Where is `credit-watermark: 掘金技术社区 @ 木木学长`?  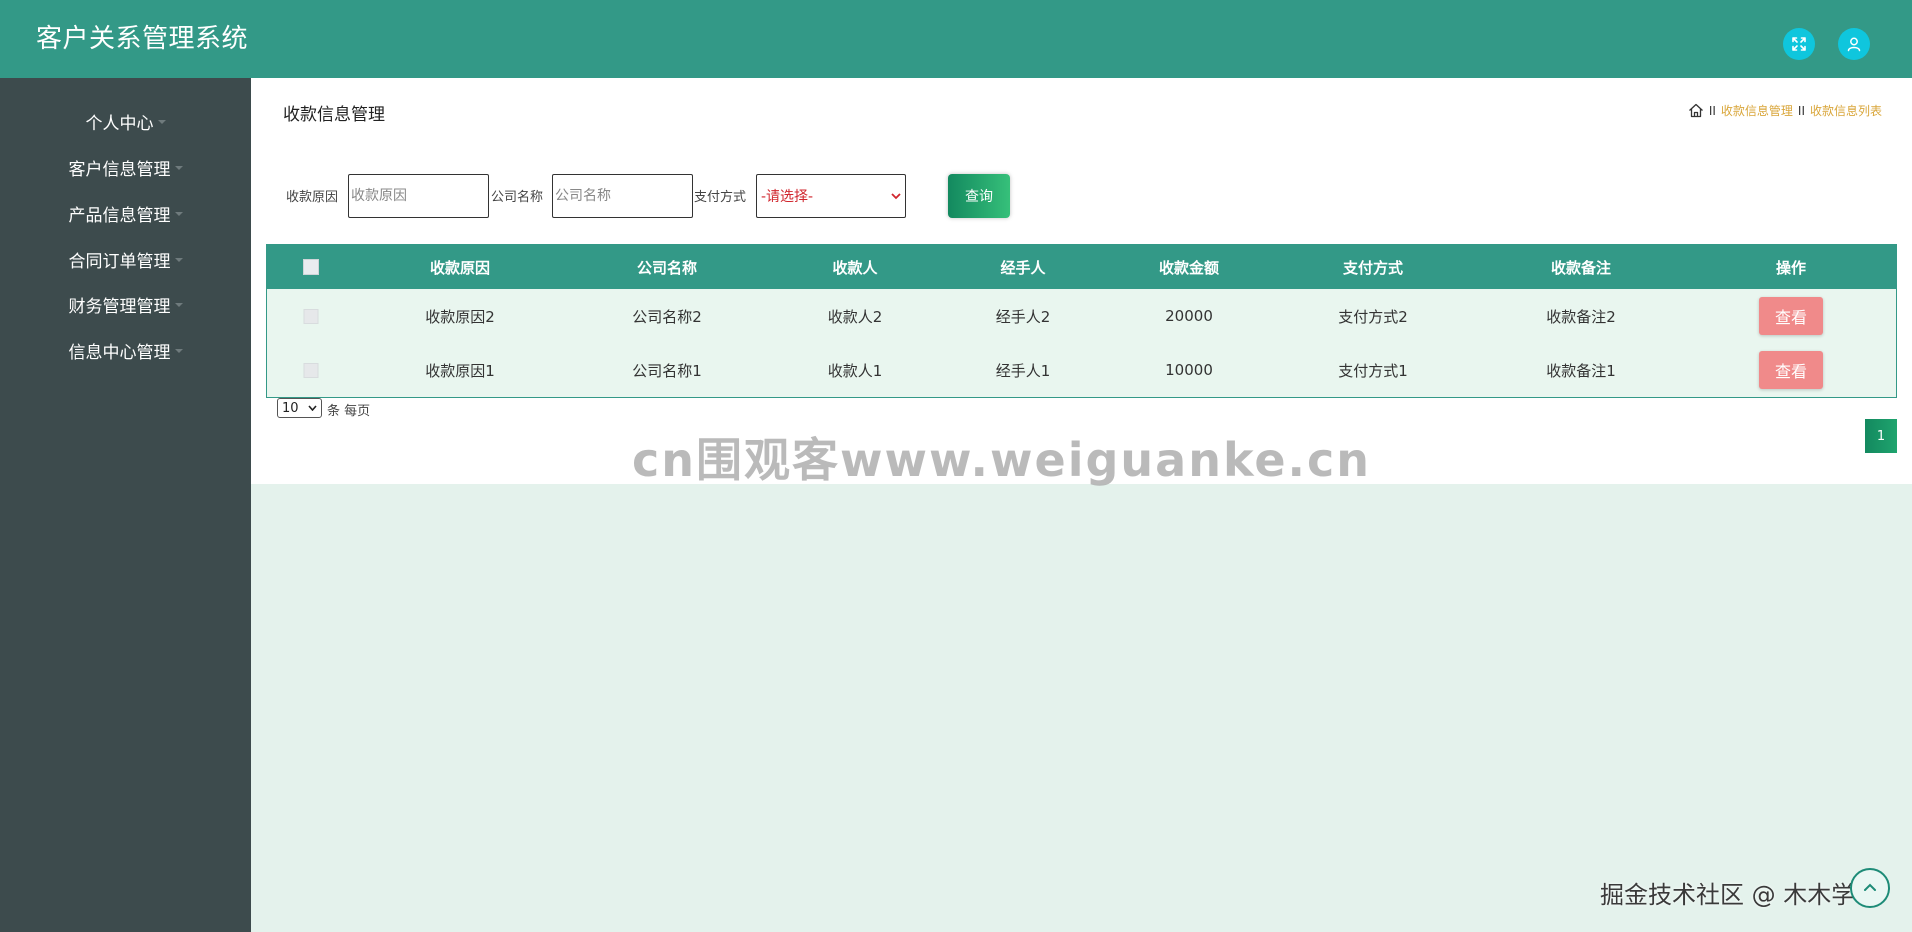
credit-watermark: 掘金技术社区 @ 木木学长 is located at coordinates (1740, 895).